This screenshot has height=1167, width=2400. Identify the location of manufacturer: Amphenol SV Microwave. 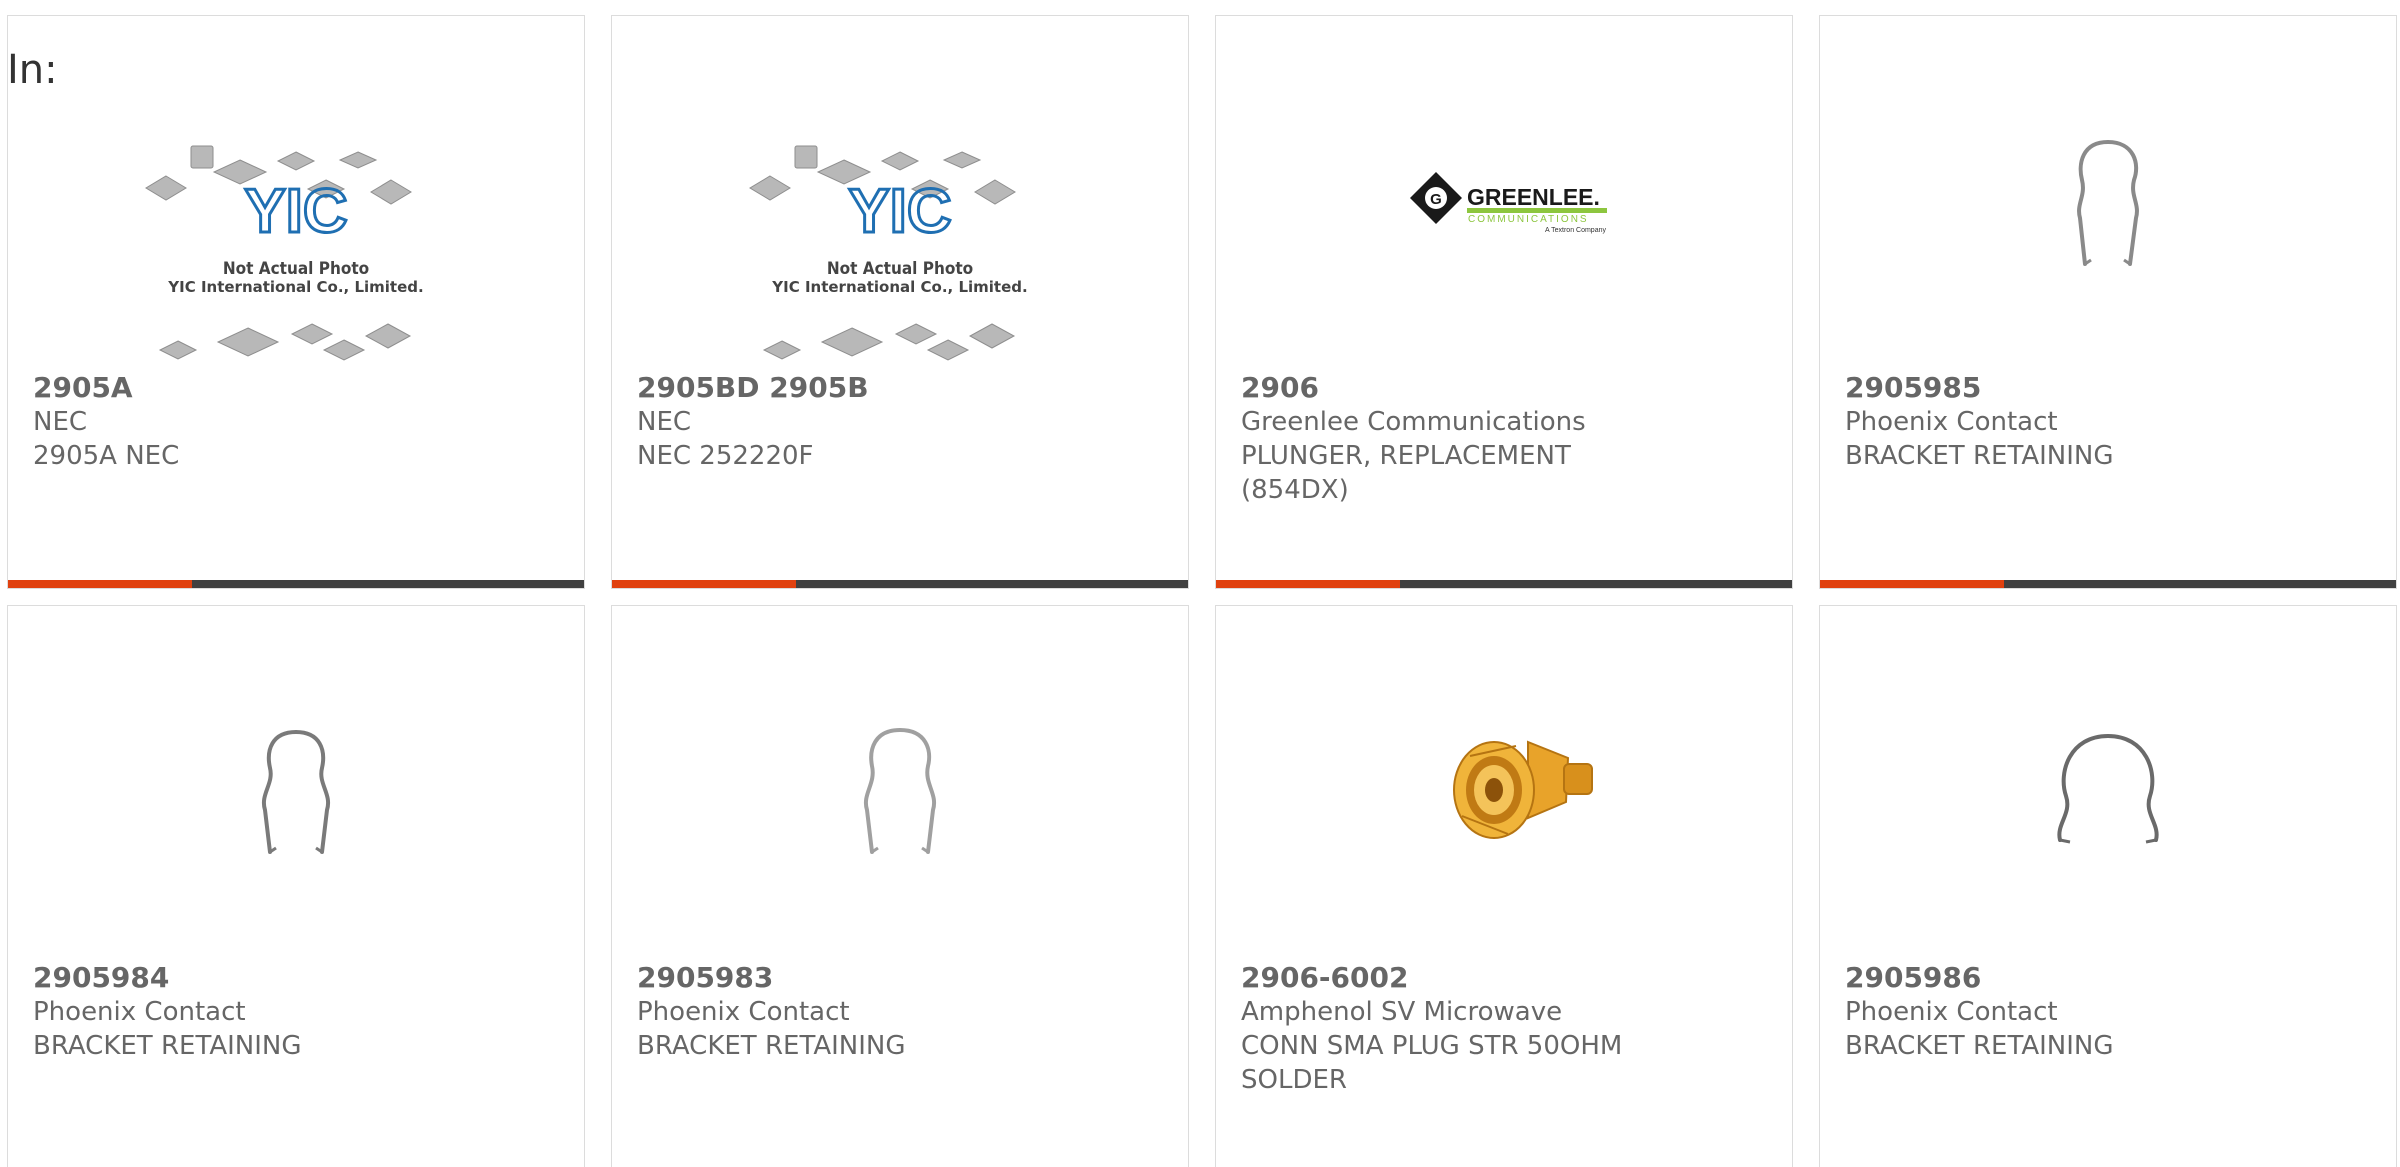
(1402, 1012).